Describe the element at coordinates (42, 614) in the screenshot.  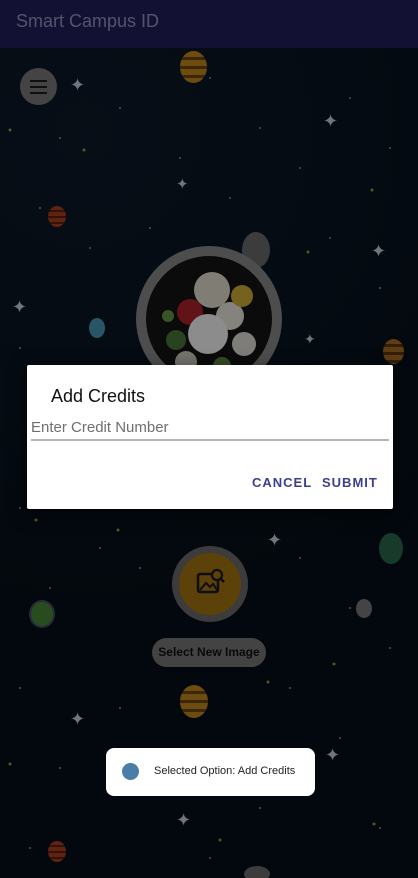
I see `planet-ringed` at that location.